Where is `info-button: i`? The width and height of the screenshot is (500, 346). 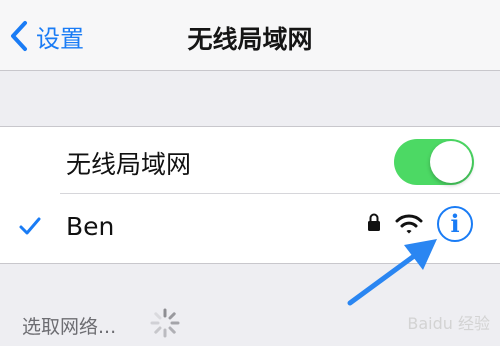 info-button: i is located at coordinates (455, 224).